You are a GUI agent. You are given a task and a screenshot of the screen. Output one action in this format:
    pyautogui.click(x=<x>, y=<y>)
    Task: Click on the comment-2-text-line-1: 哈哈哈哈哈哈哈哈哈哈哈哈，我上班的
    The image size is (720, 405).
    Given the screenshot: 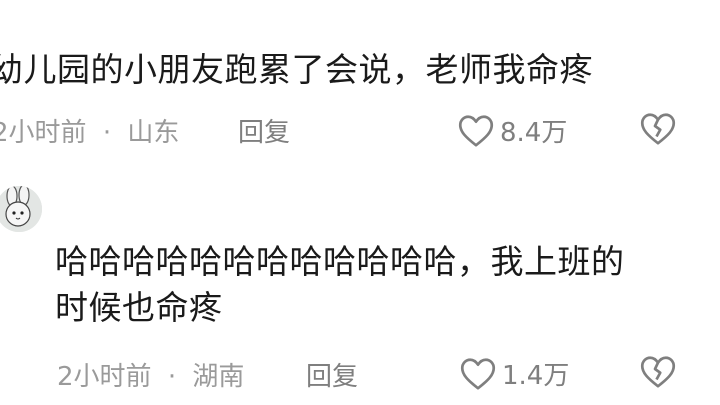 What is the action you would take?
    pyautogui.click(x=340, y=261)
    